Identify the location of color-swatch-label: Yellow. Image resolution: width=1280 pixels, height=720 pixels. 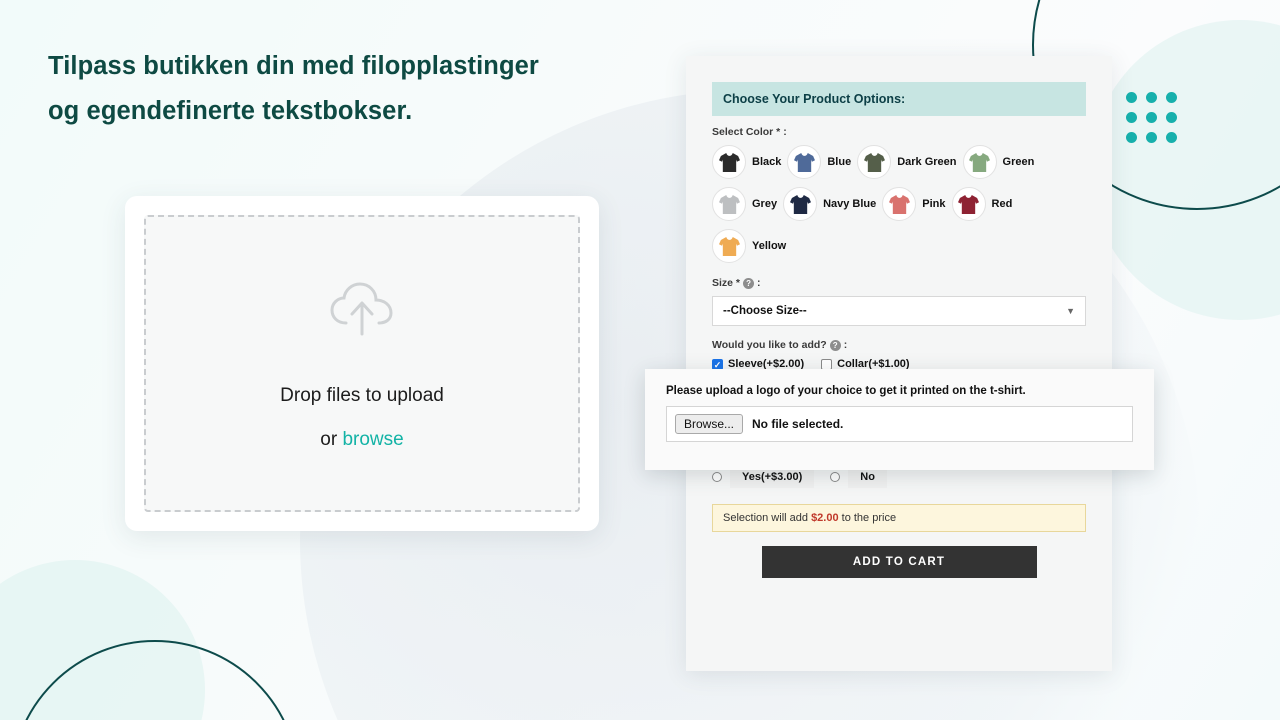
(769, 246).